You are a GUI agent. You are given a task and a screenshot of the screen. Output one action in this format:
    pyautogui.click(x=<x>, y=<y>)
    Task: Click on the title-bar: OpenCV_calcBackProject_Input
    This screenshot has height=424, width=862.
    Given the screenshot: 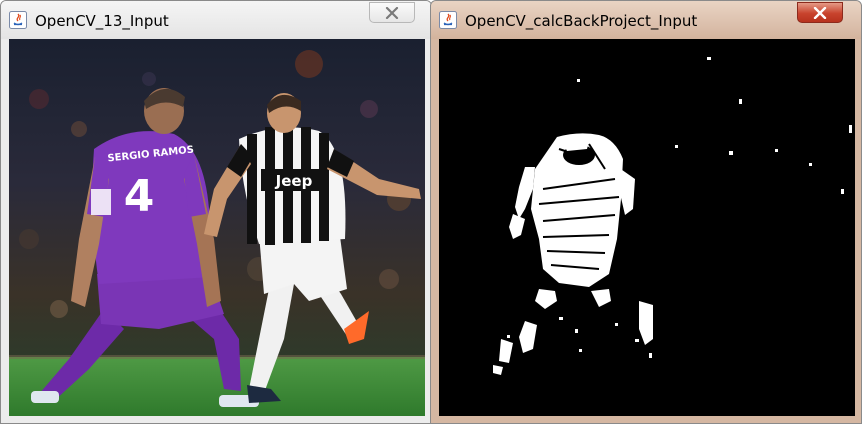 What is the action you would take?
    pyautogui.click(x=646, y=20)
    